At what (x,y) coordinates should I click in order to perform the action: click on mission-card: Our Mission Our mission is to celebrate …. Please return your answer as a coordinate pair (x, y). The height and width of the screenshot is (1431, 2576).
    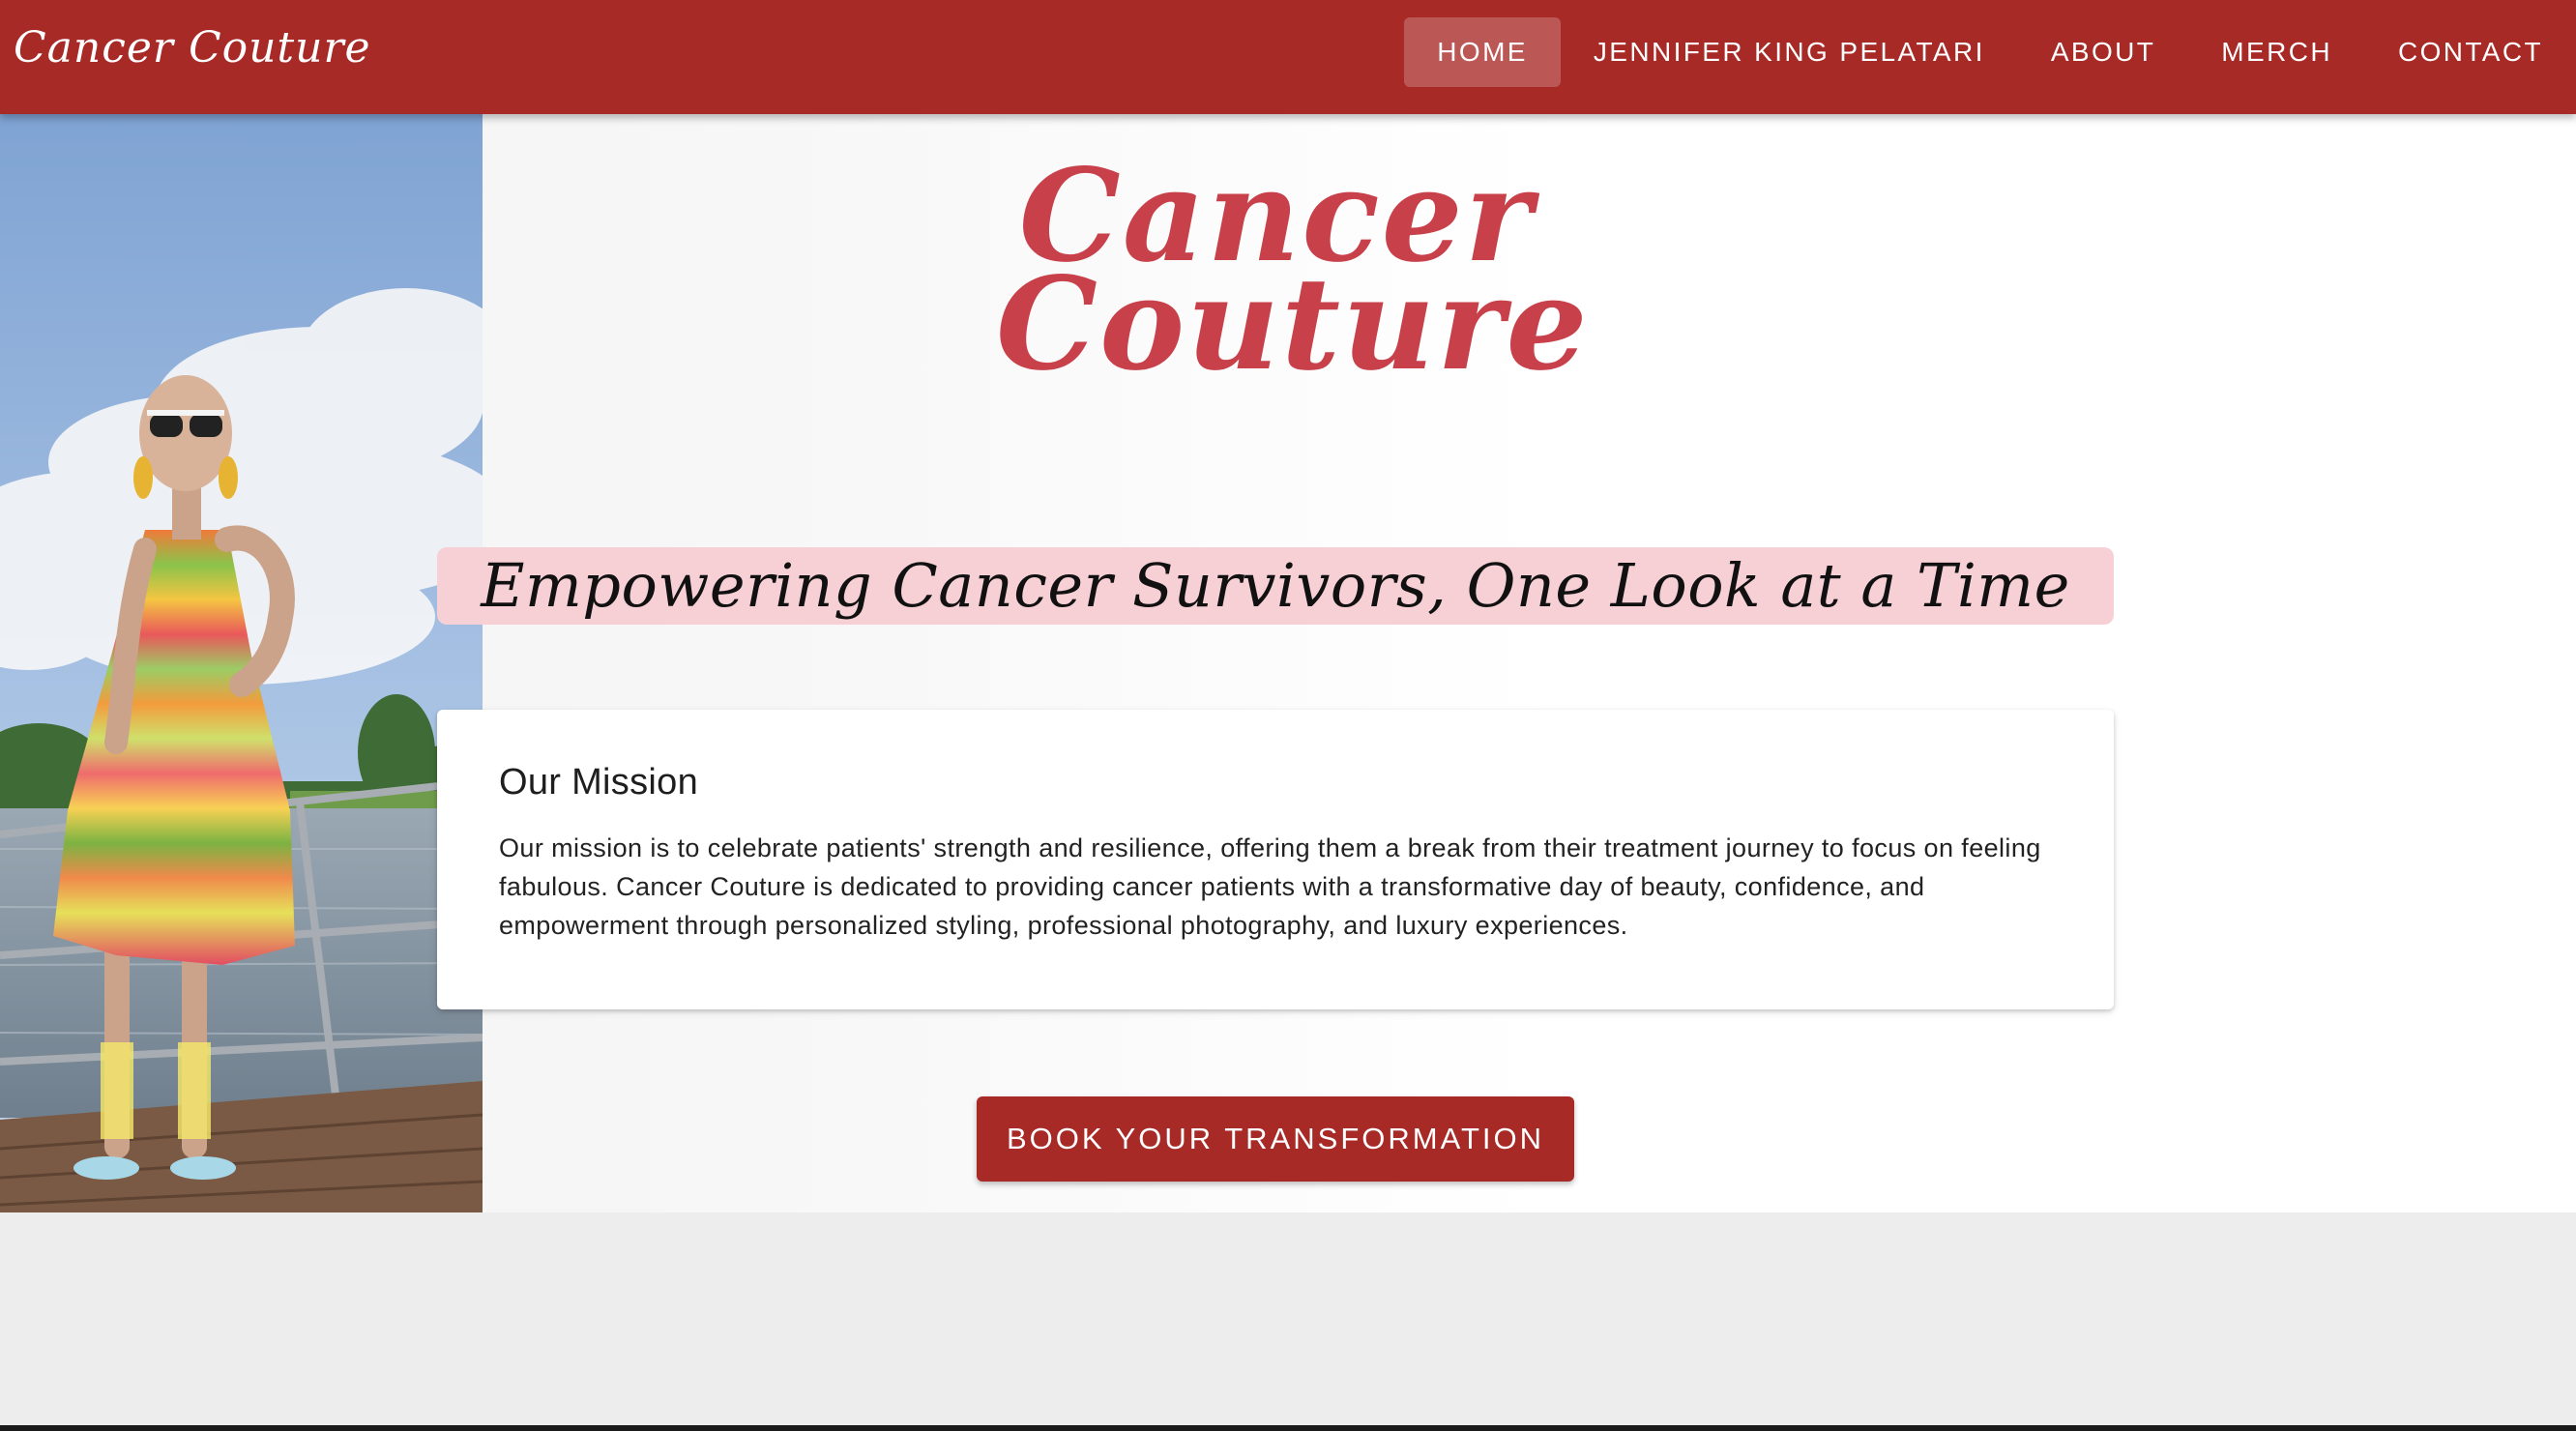
    Looking at the image, I should click on (1275, 859).